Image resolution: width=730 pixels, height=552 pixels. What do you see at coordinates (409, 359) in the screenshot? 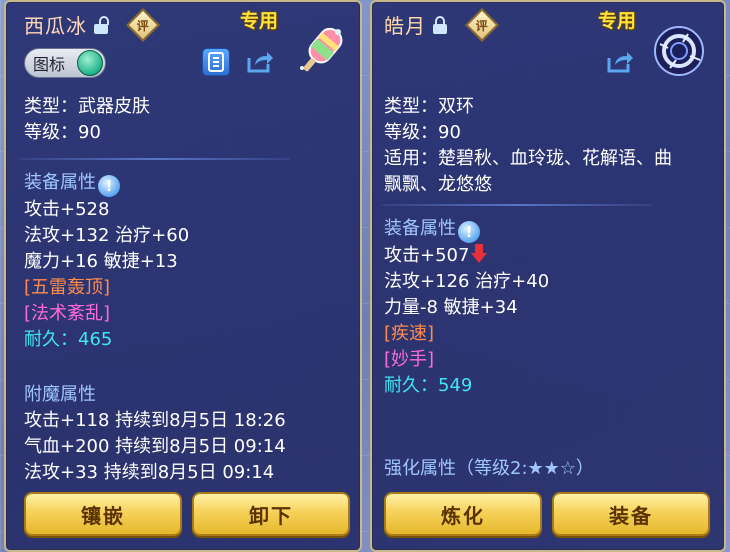
I see `special-effect: [妙手]` at bounding box center [409, 359].